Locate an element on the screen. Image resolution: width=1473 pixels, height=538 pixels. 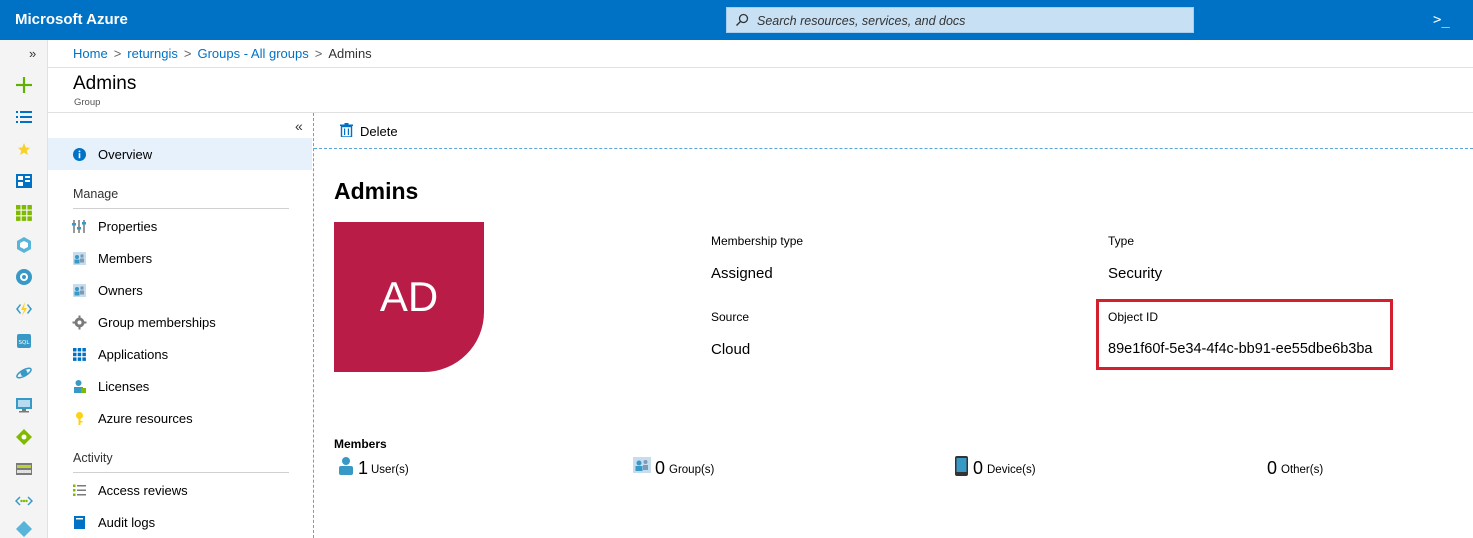
groups-count: 0 Group(s) is located at coordinates (688, 468).